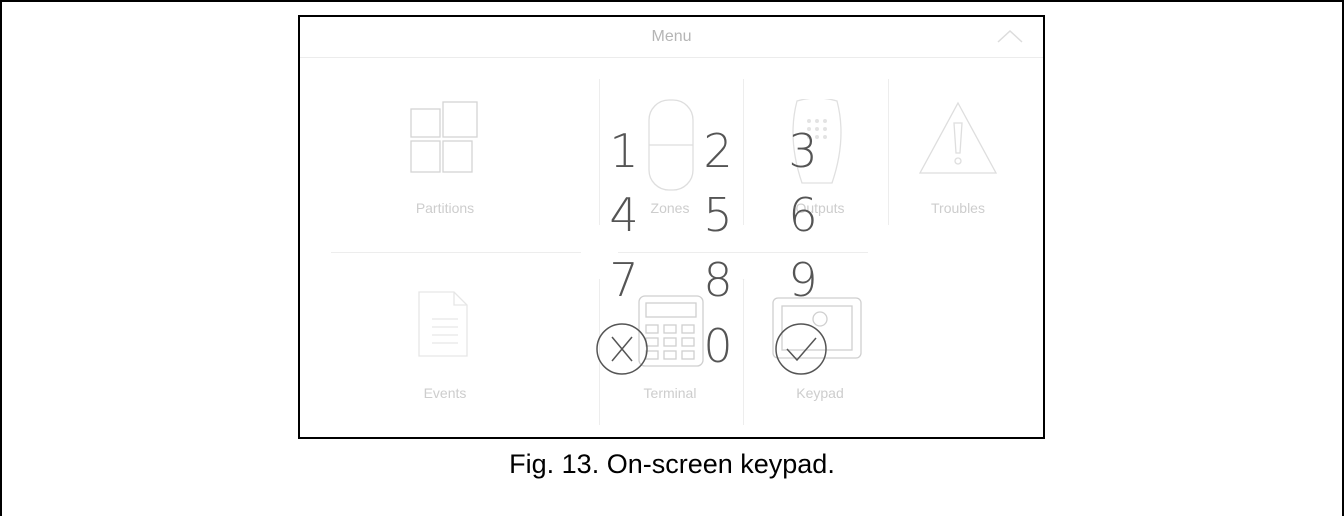  What do you see at coordinates (622, 349) in the screenshot?
I see `cancel-icon` at bounding box center [622, 349].